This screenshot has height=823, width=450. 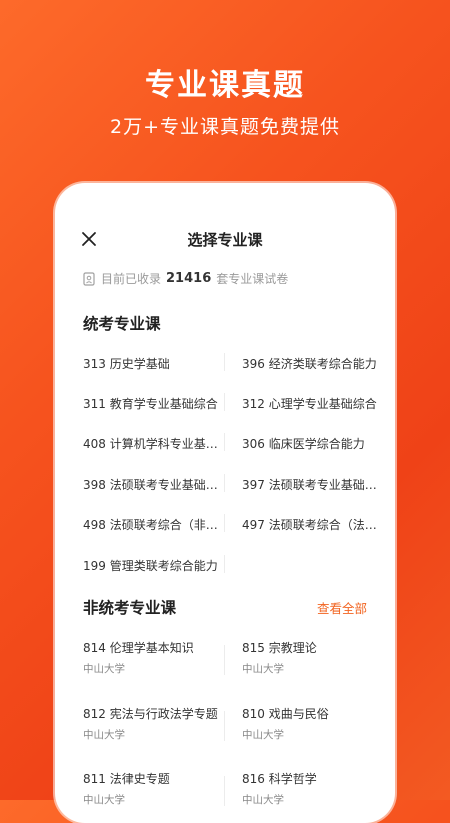 I want to click on course-item: 498 法硕联考综合（非法学）, so click(x=153, y=524).